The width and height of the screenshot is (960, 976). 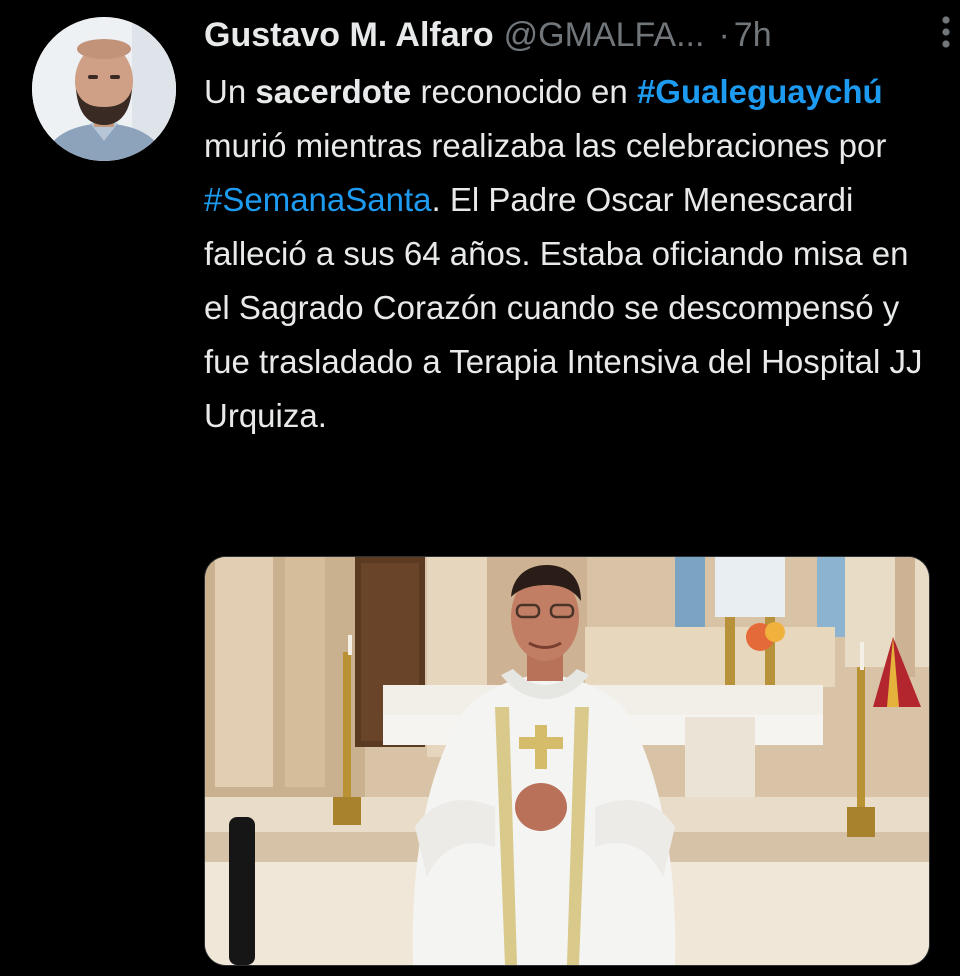 What do you see at coordinates (946, 34) in the screenshot?
I see `more-vertical-icon` at bounding box center [946, 34].